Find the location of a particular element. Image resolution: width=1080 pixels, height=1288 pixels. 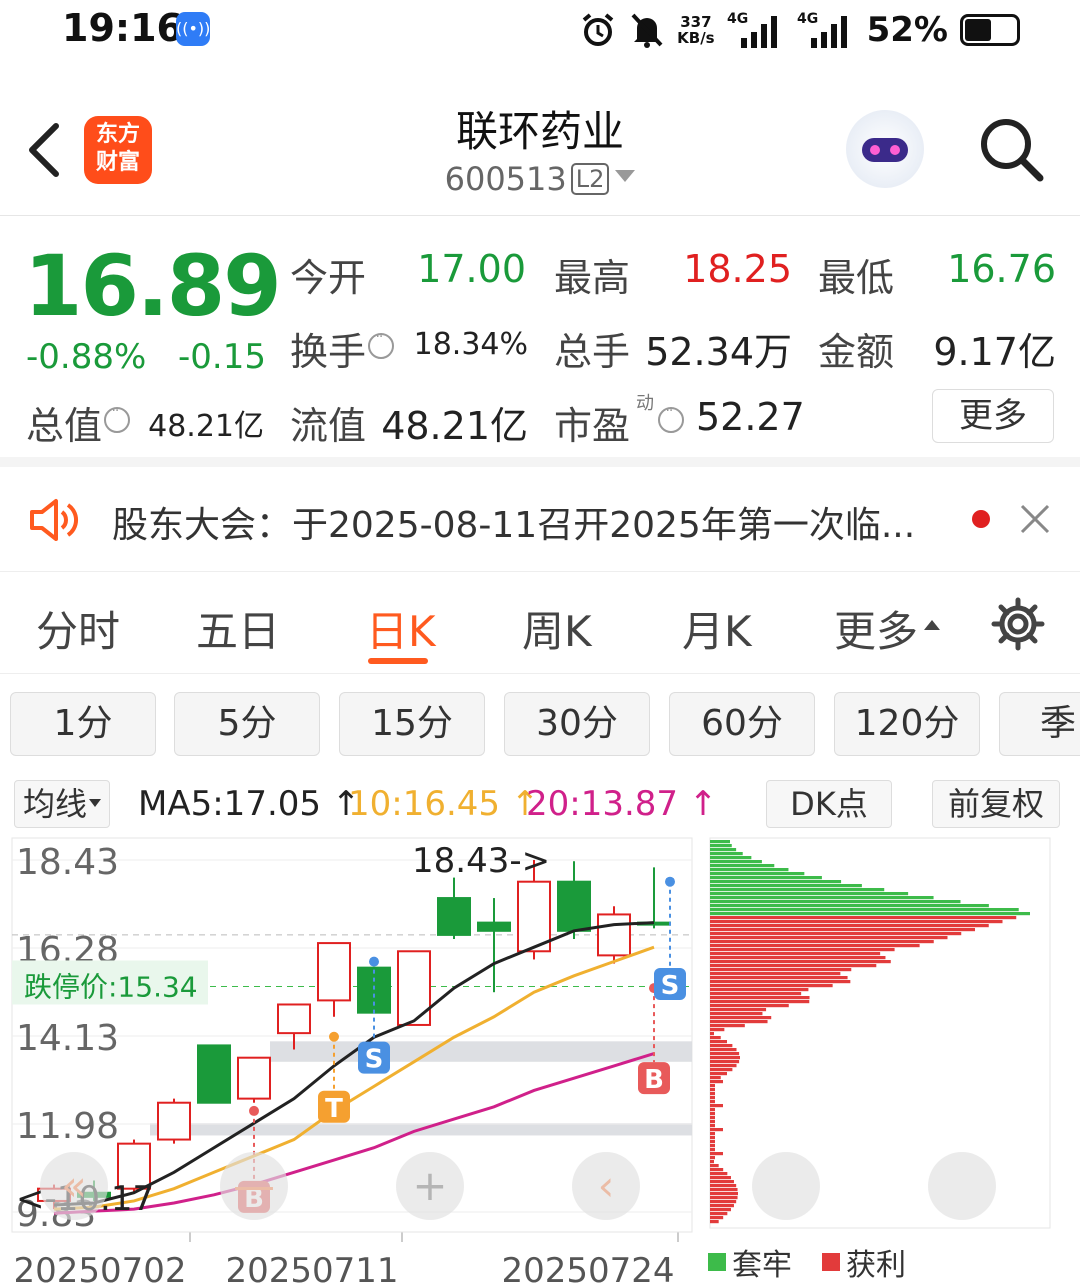

close-icon is located at coordinates (1035, 519).